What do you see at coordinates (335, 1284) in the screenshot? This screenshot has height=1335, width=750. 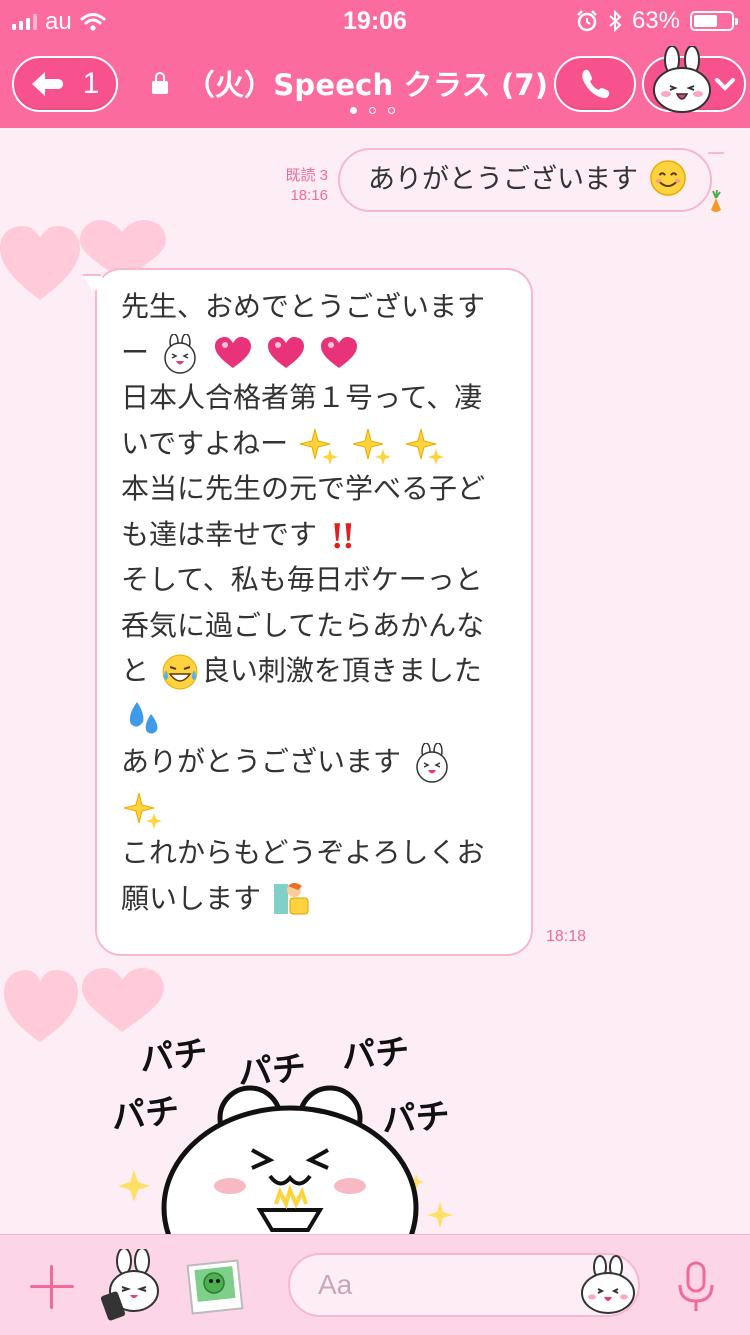 I see `message-input-placeholder: Aa` at bounding box center [335, 1284].